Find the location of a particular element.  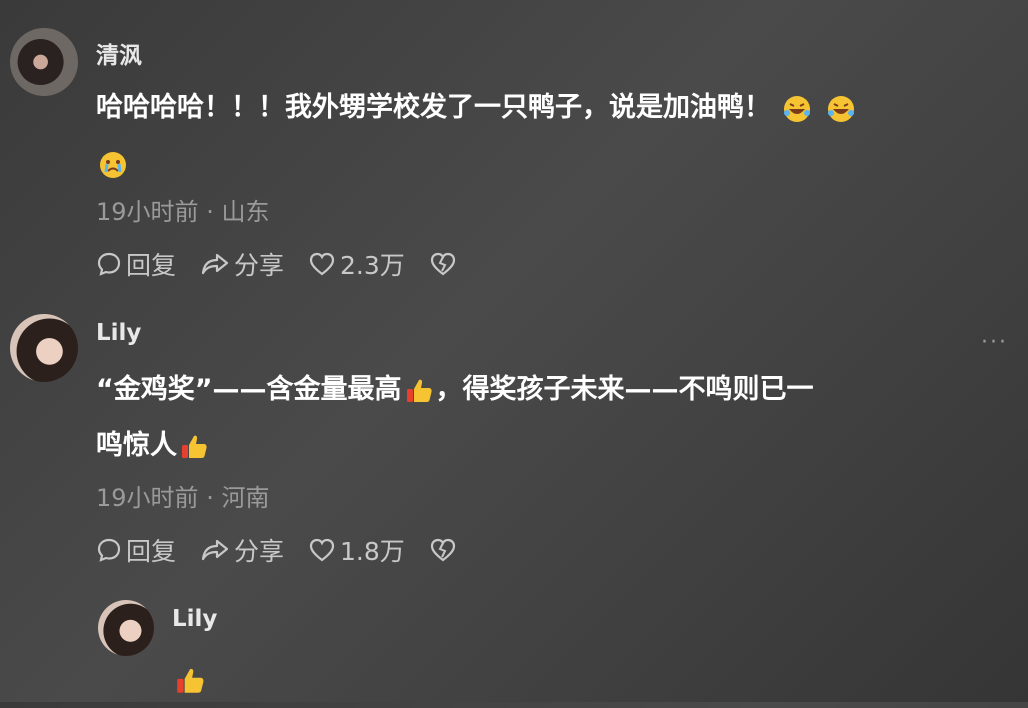

comment-location: 山东 is located at coordinates (245, 212).